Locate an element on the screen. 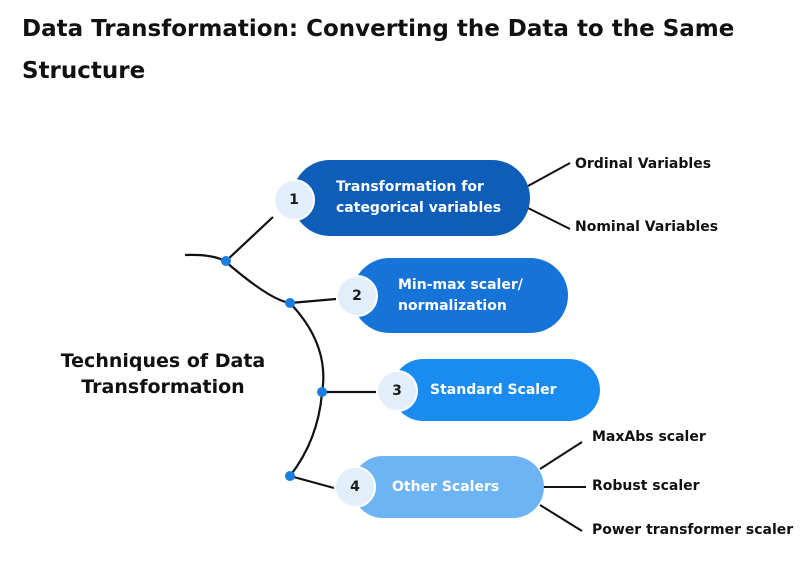 Image resolution: width=807 pixels, height=579 pixels. technique-3-label: Standard Scaler is located at coordinates (493, 389).